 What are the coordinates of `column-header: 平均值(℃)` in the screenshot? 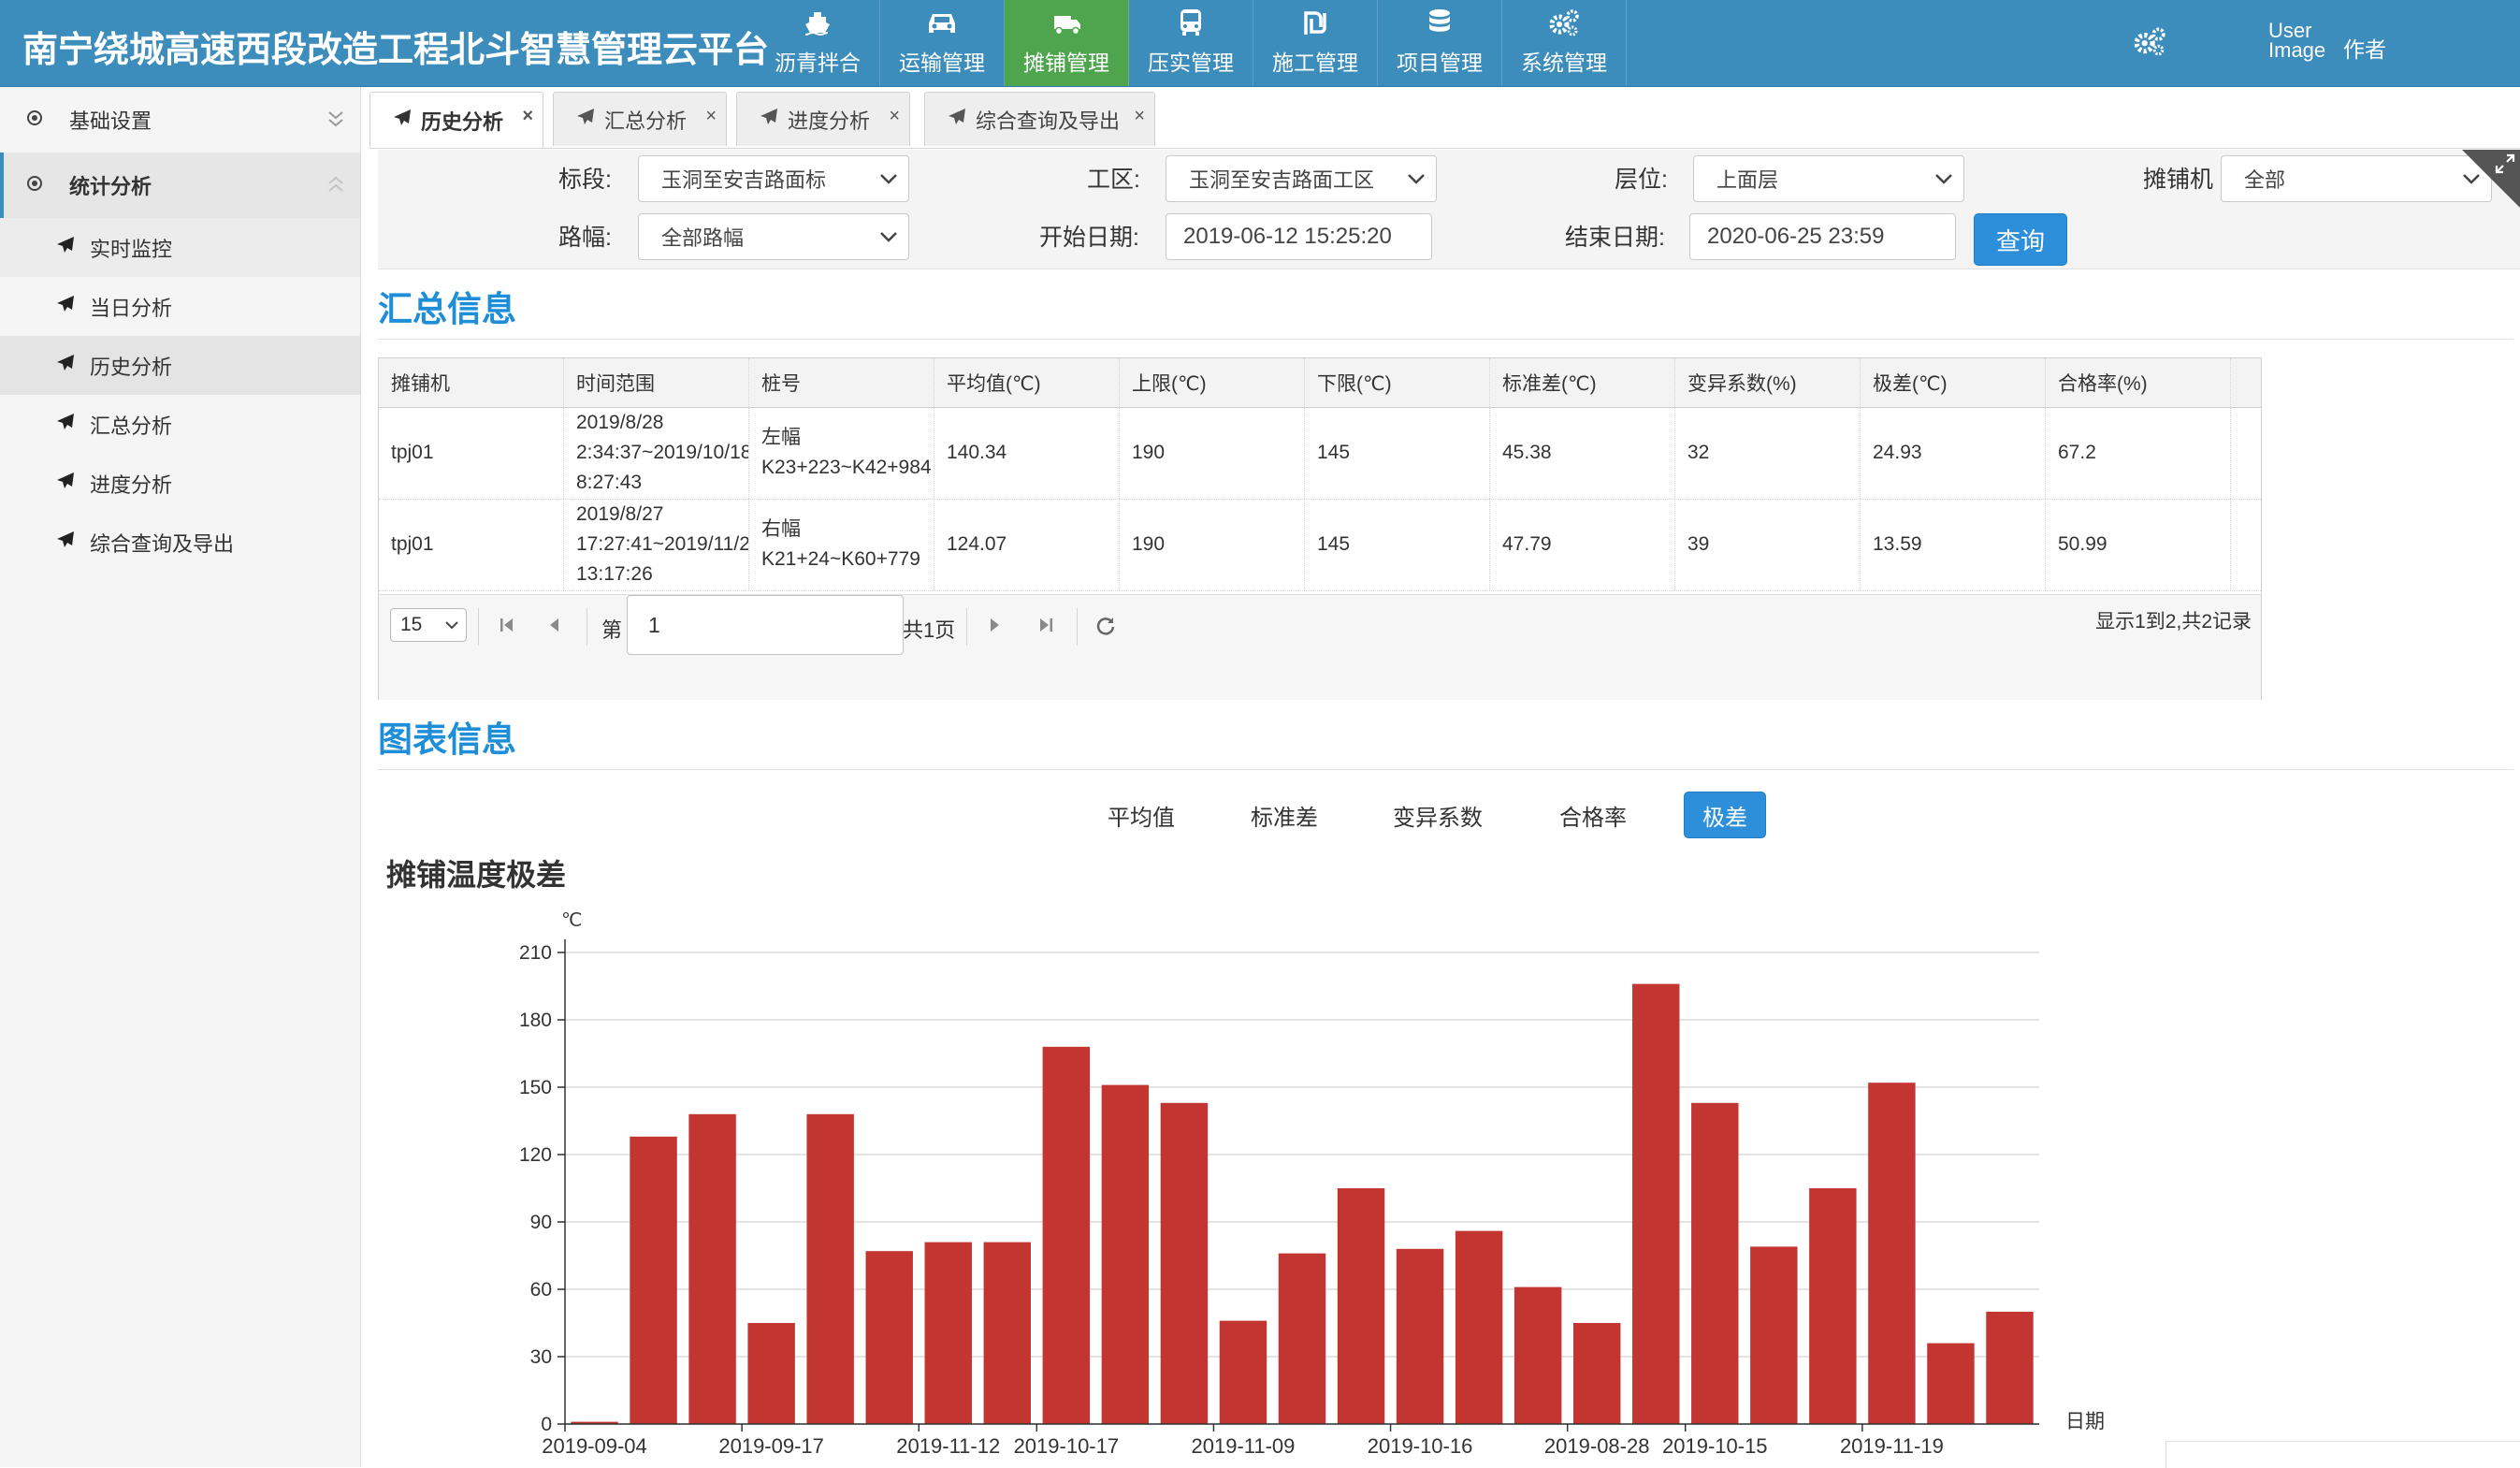 It's located at (1027, 382).